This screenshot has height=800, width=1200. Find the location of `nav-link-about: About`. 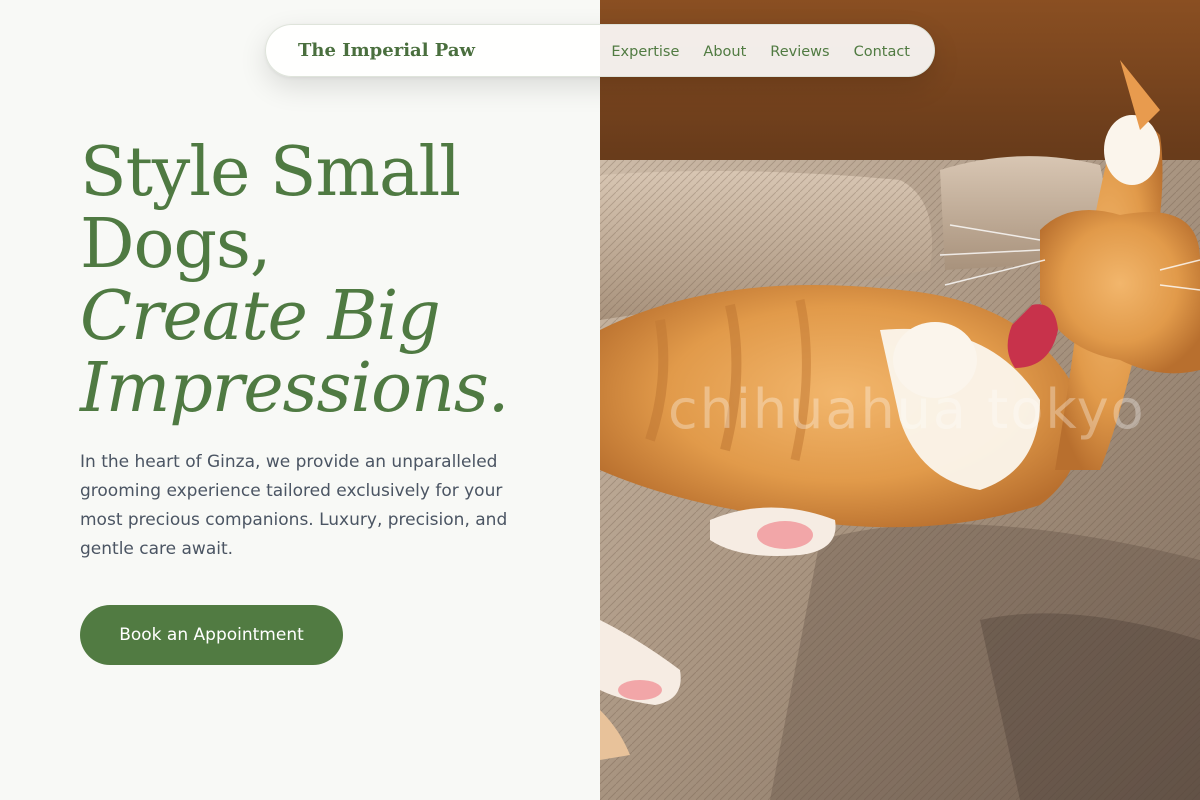

nav-link-about: About is located at coordinates (724, 52).